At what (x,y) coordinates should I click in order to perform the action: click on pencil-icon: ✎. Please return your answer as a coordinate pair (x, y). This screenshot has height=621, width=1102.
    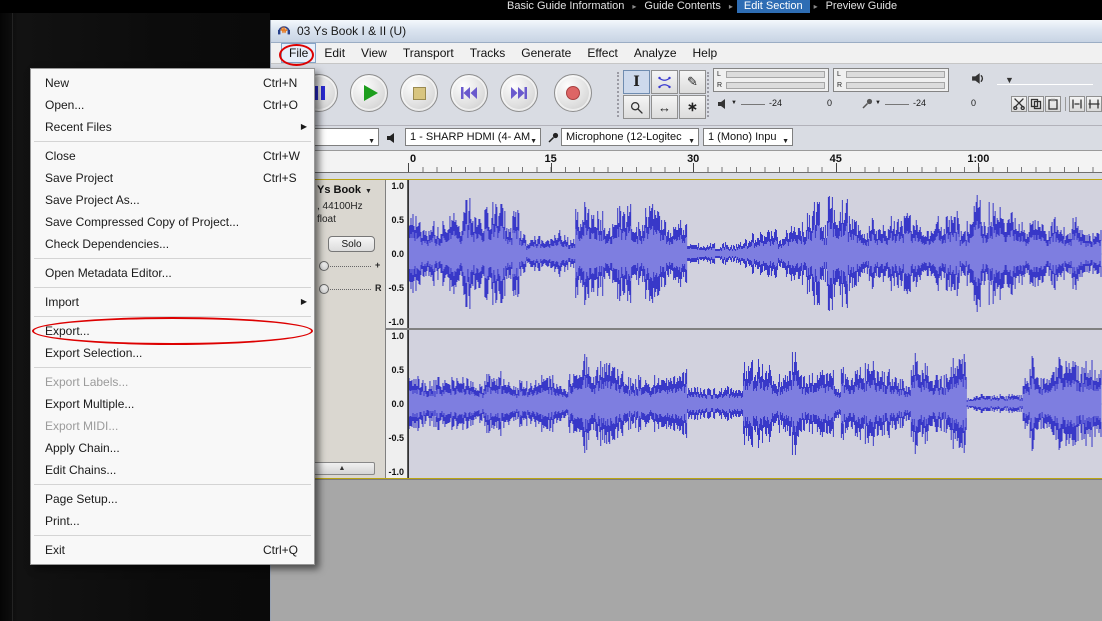
    Looking at the image, I should click on (692, 81).